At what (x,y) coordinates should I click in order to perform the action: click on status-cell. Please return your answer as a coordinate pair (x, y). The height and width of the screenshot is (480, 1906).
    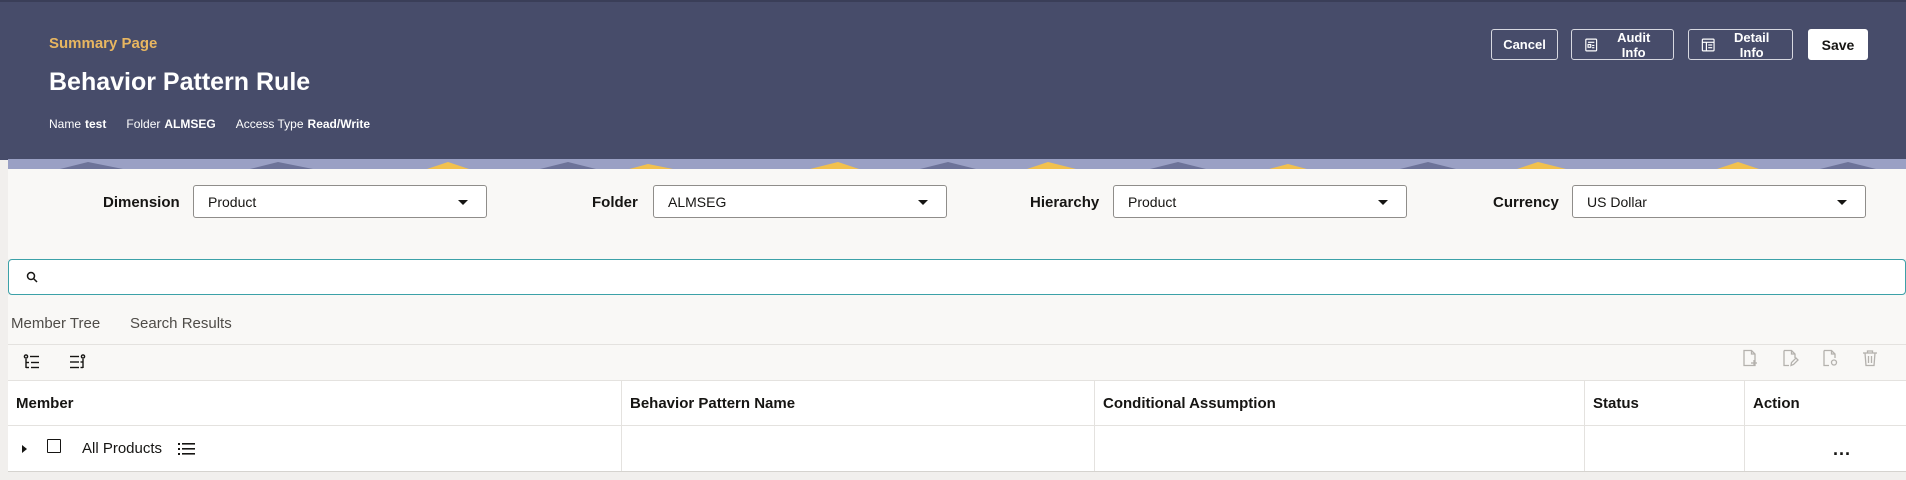
    Looking at the image, I should click on (1665, 448).